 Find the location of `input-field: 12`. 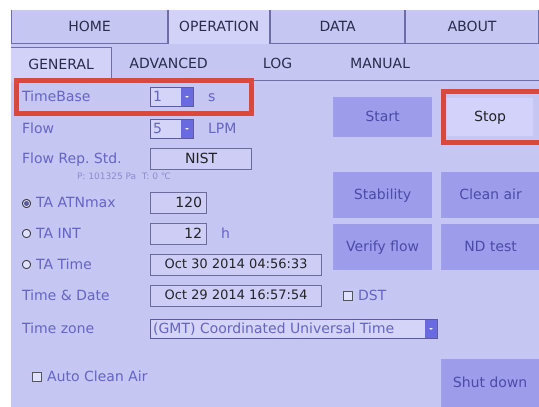

input-field: 12 is located at coordinates (178, 233).